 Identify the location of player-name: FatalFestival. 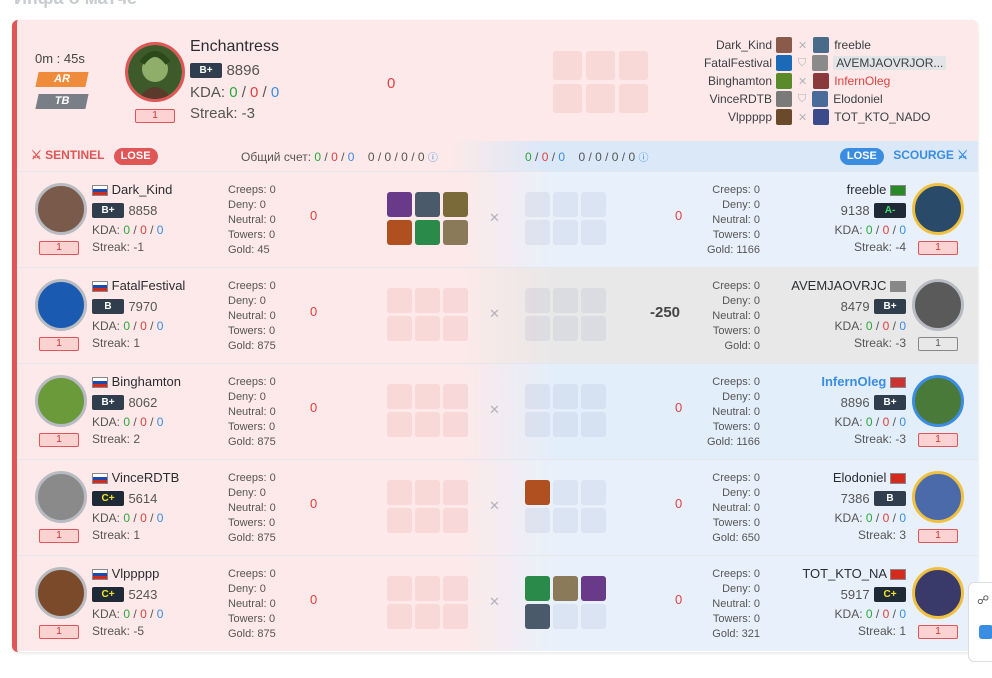
(149, 285).